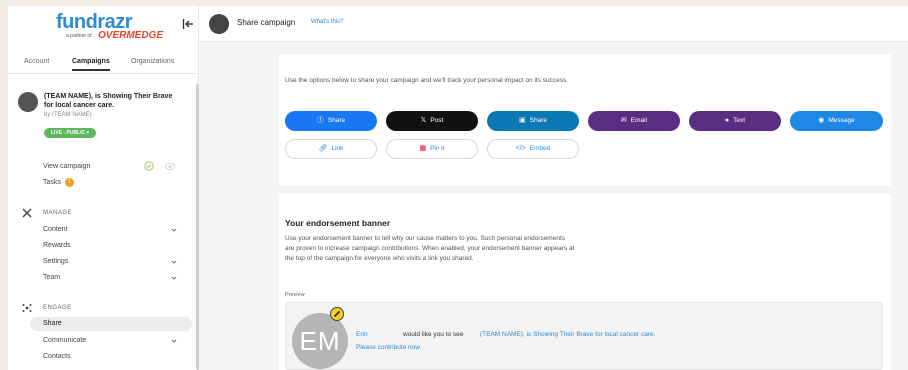 This screenshot has width=908, height=370. I want to click on sidebar-item-content: Content, so click(55, 229).